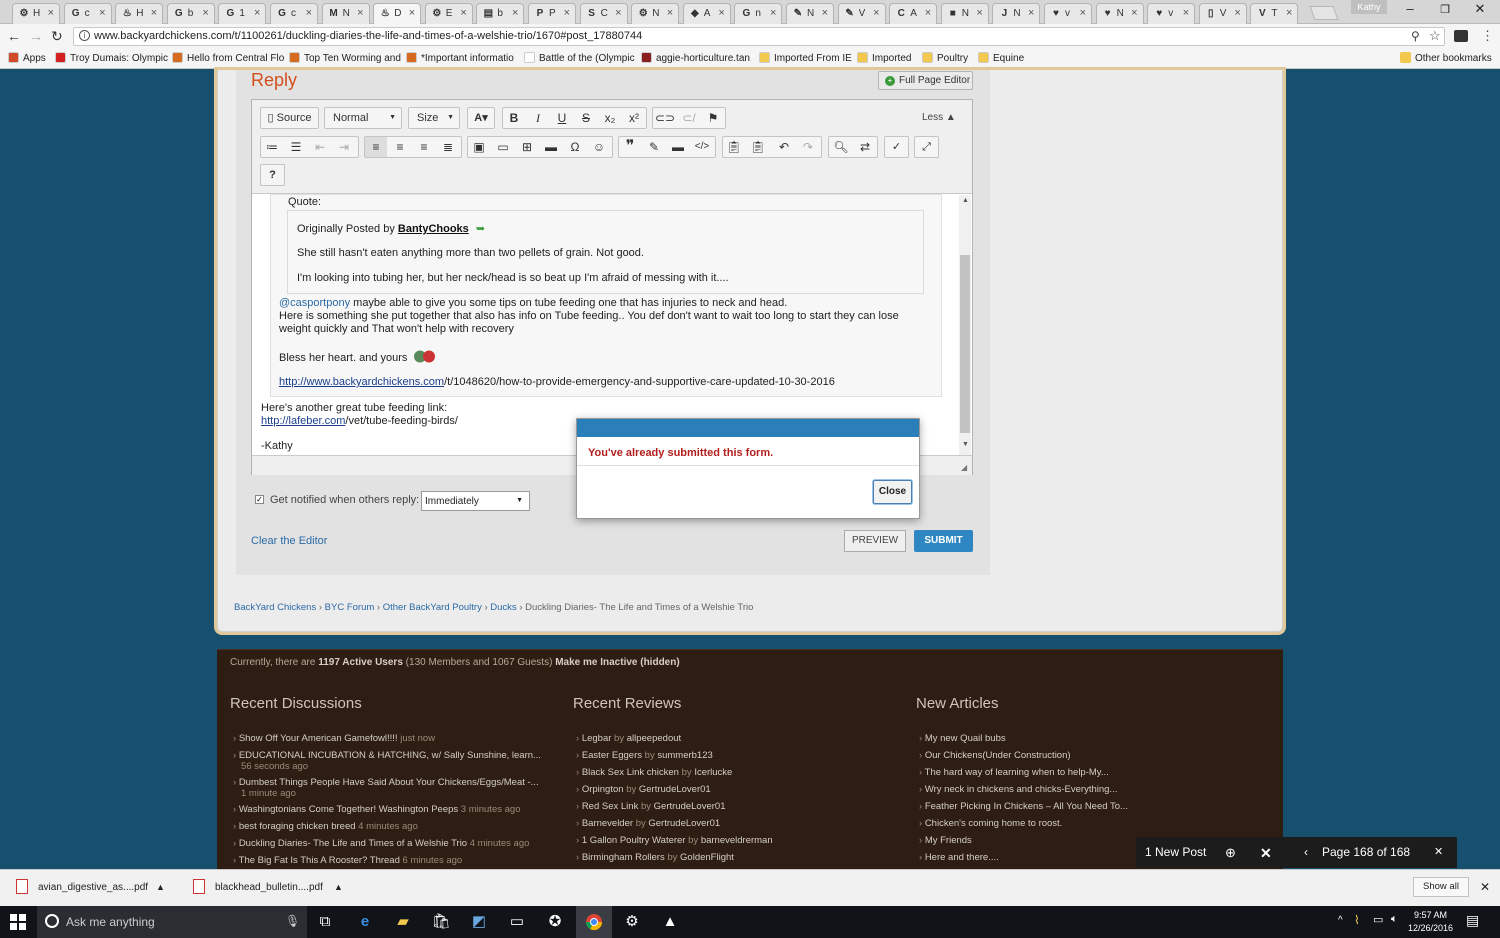  Describe the element at coordinates (292, 921) in the screenshot. I see `microphone-icon: 🎙︎` at that location.